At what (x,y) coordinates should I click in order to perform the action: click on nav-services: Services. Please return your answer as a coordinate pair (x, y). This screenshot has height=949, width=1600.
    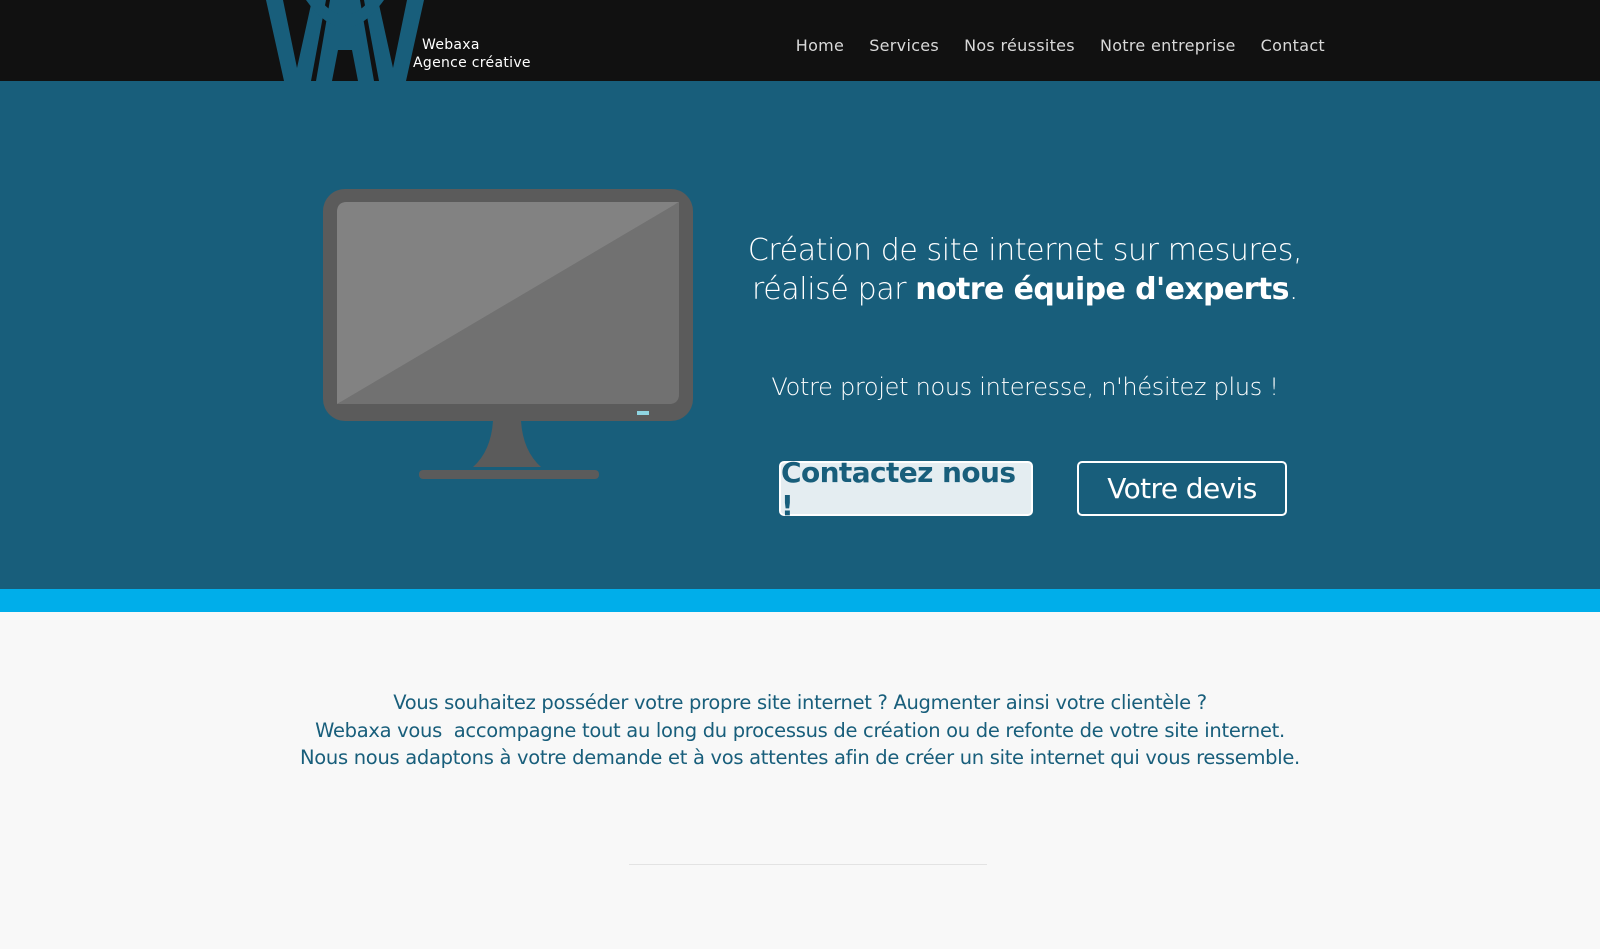
    Looking at the image, I should click on (904, 45).